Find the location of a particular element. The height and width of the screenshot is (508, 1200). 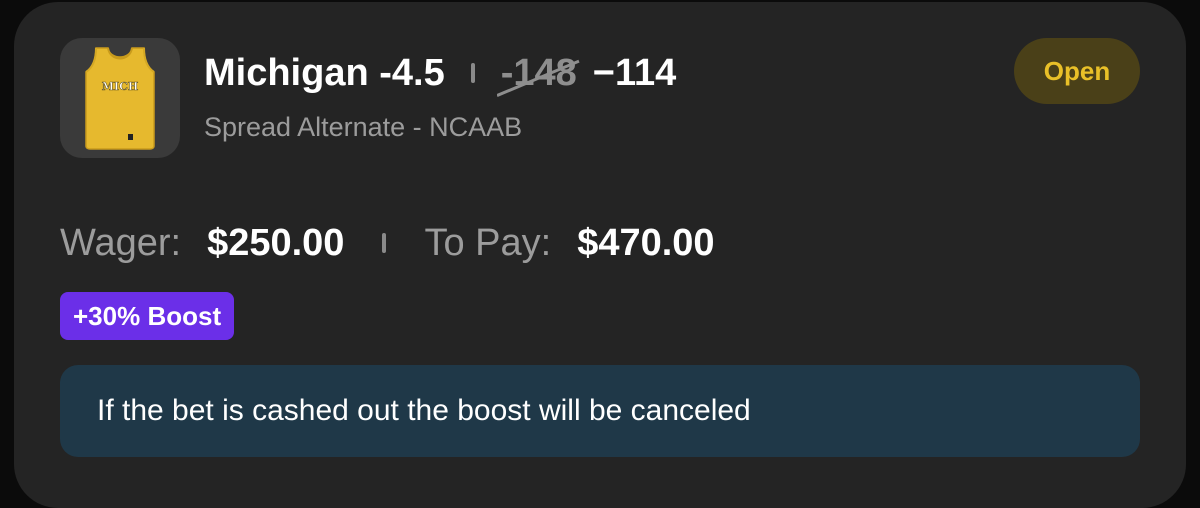

title-separator is located at coordinates (472, 73).